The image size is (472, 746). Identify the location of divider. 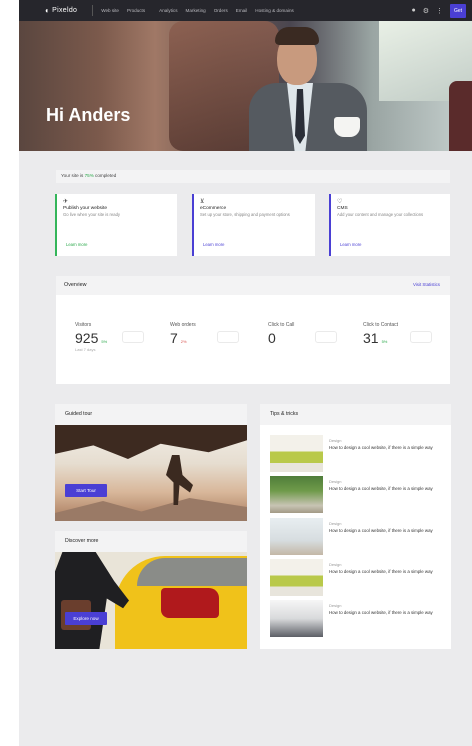
(93, 10).